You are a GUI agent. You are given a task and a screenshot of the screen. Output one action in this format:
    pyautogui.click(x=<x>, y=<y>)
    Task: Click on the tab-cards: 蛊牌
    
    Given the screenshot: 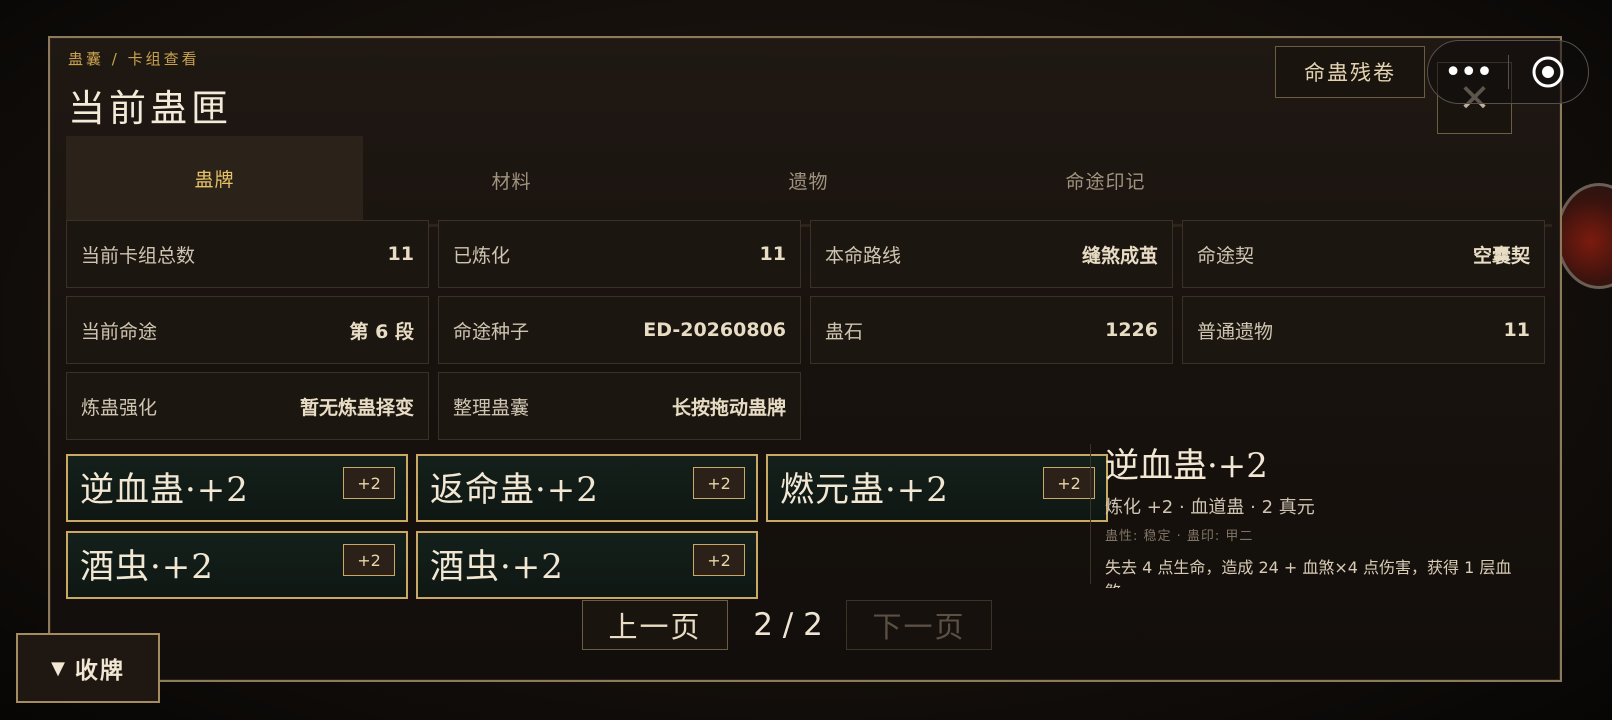 What is the action you would take?
    pyautogui.click(x=214, y=180)
    